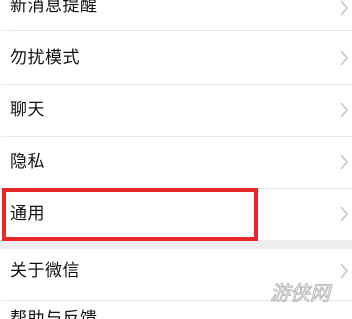 Image resolution: width=352 pixels, height=319 pixels. Describe the element at coordinates (27, 110) in the screenshot. I see `settings-item-label: 聊天` at that location.